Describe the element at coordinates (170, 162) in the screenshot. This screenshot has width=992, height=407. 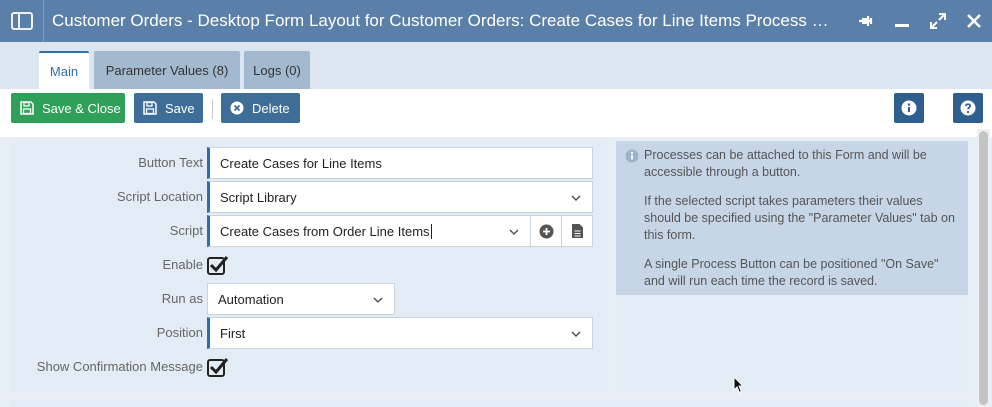
I see `button-text-label: Button Text` at that location.